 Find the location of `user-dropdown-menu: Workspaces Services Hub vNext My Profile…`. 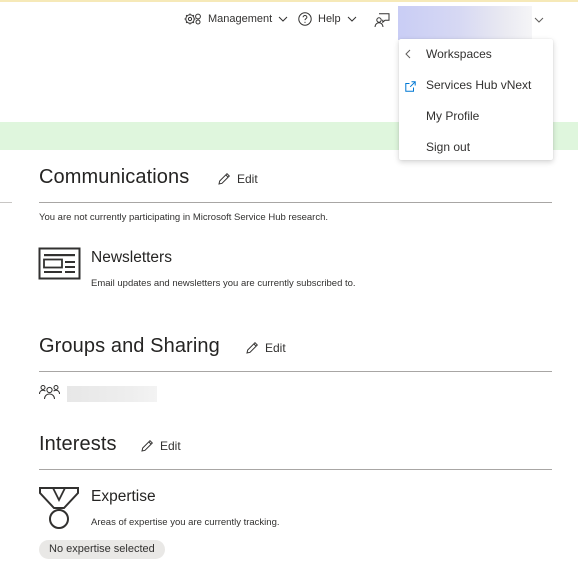

user-dropdown-menu: Workspaces Services Hub vNext My Profile… is located at coordinates (476, 99).